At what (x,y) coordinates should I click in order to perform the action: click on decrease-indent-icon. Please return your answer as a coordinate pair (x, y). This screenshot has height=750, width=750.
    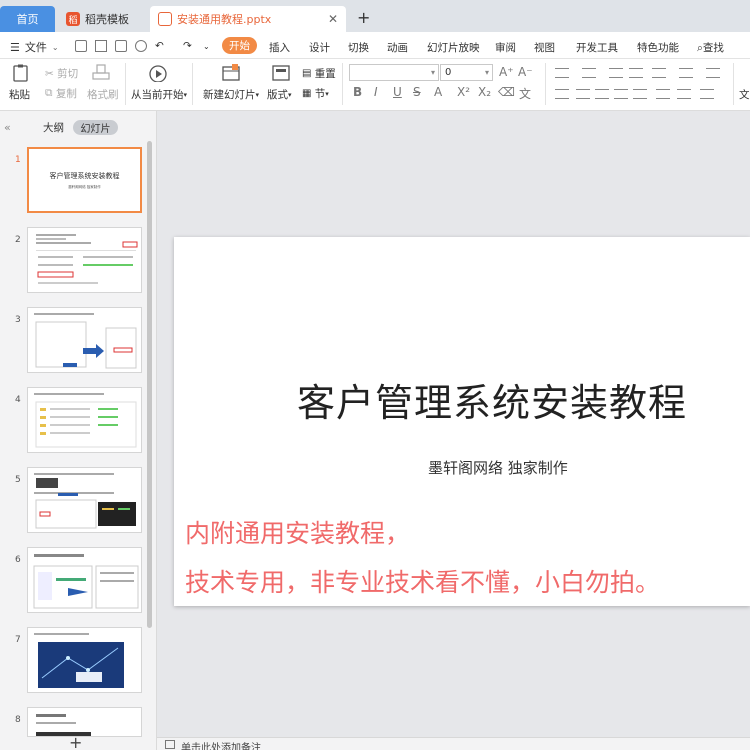
    Looking at the image, I should click on (616, 73).